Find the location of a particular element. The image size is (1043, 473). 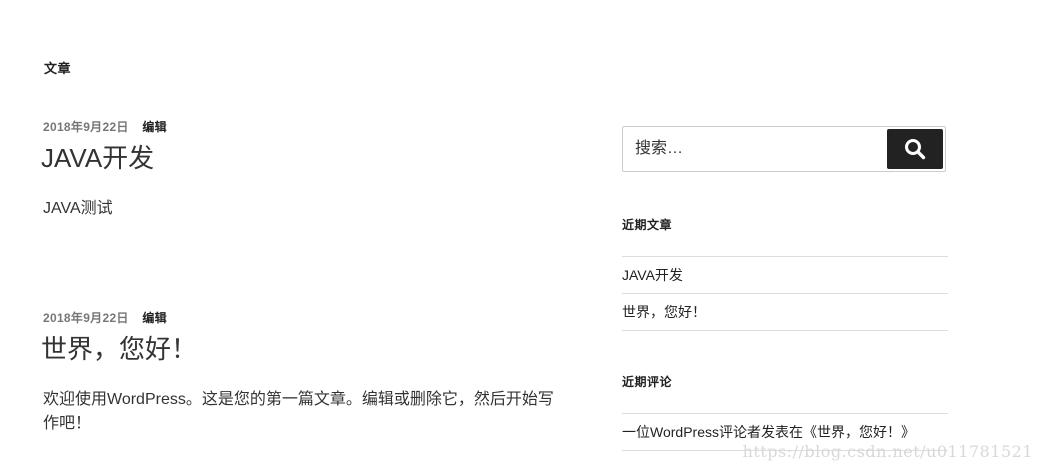

recent-posts-title: 近期文章 is located at coordinates (647, 225).